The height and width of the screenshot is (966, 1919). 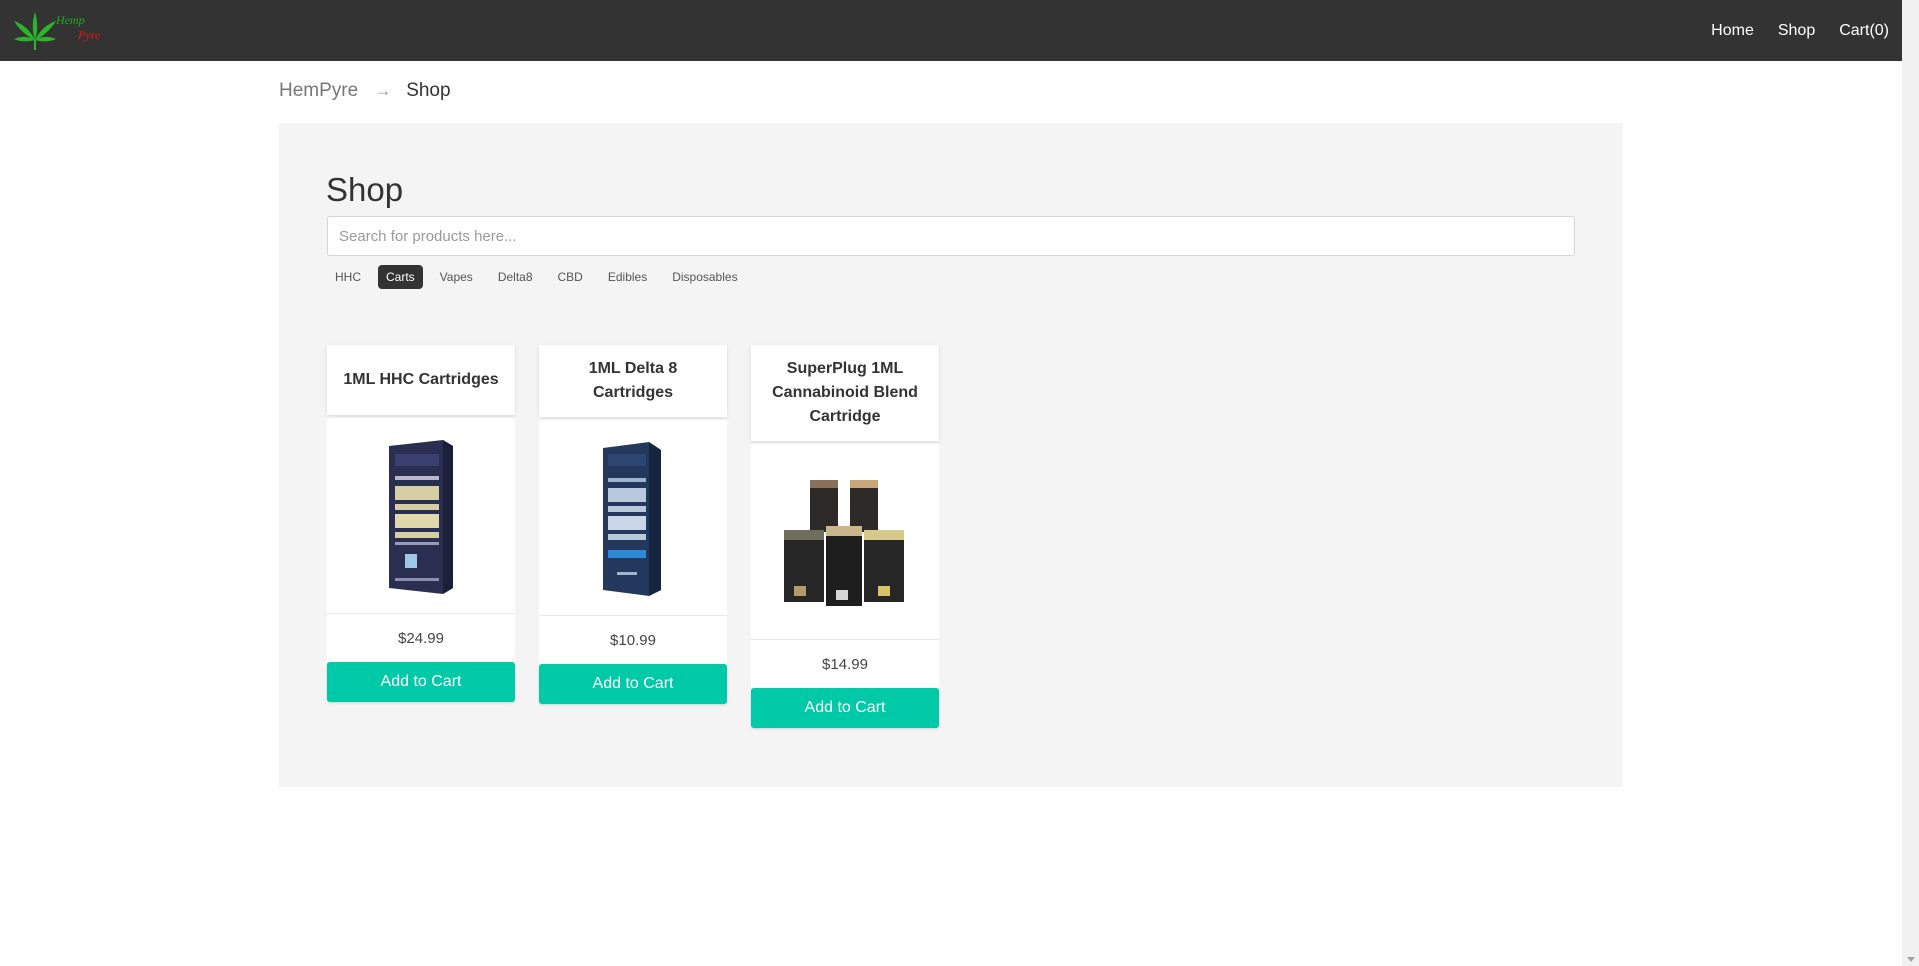 What do you see at coordinates (365, 91) in the screenshot?
I see `breadcrumb: HemPyre → Shop` at bounding box center [365, 91].